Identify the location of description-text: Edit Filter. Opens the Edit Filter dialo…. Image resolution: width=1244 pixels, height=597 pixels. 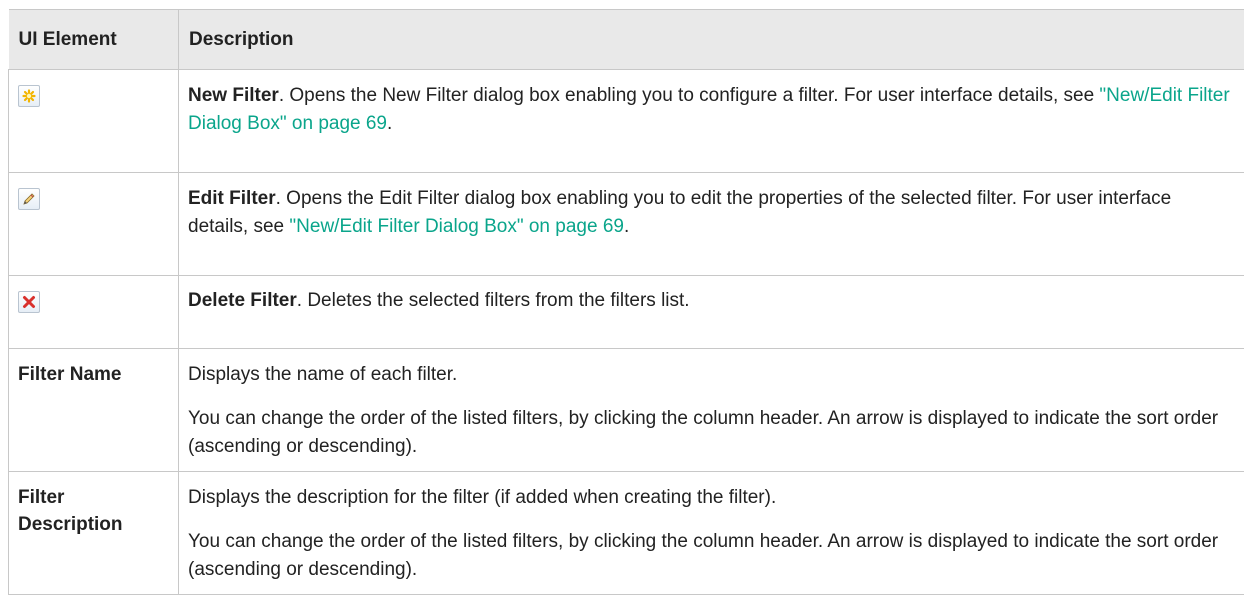
(680, 212).